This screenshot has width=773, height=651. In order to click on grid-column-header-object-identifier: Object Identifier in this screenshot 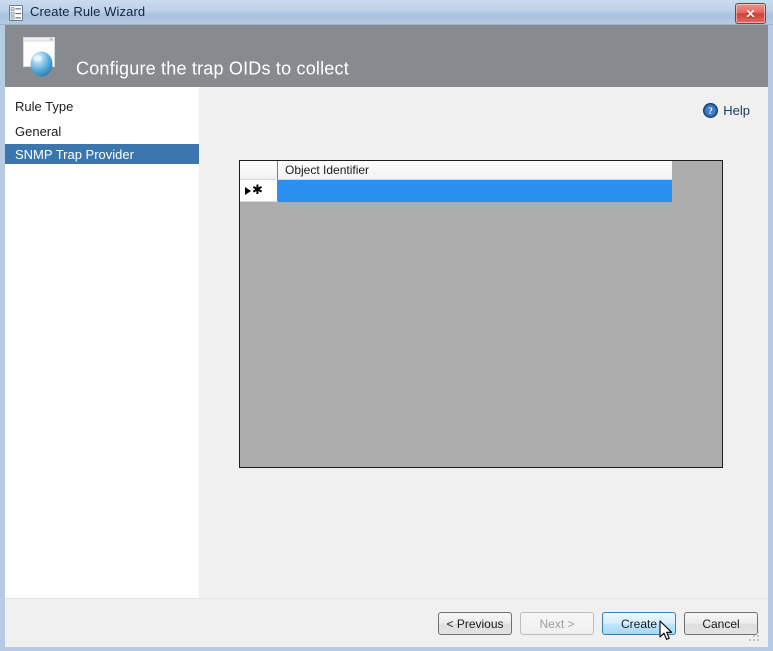, I will do `click(475, 170)`.